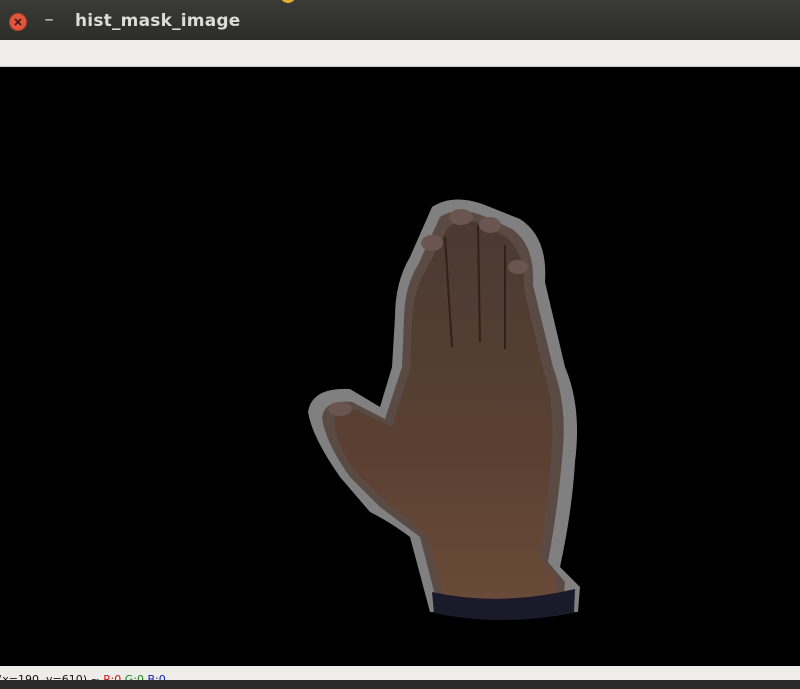 This screenshot has height=689, width=800. I want to click on minimize-button: –, so click(49, 20).